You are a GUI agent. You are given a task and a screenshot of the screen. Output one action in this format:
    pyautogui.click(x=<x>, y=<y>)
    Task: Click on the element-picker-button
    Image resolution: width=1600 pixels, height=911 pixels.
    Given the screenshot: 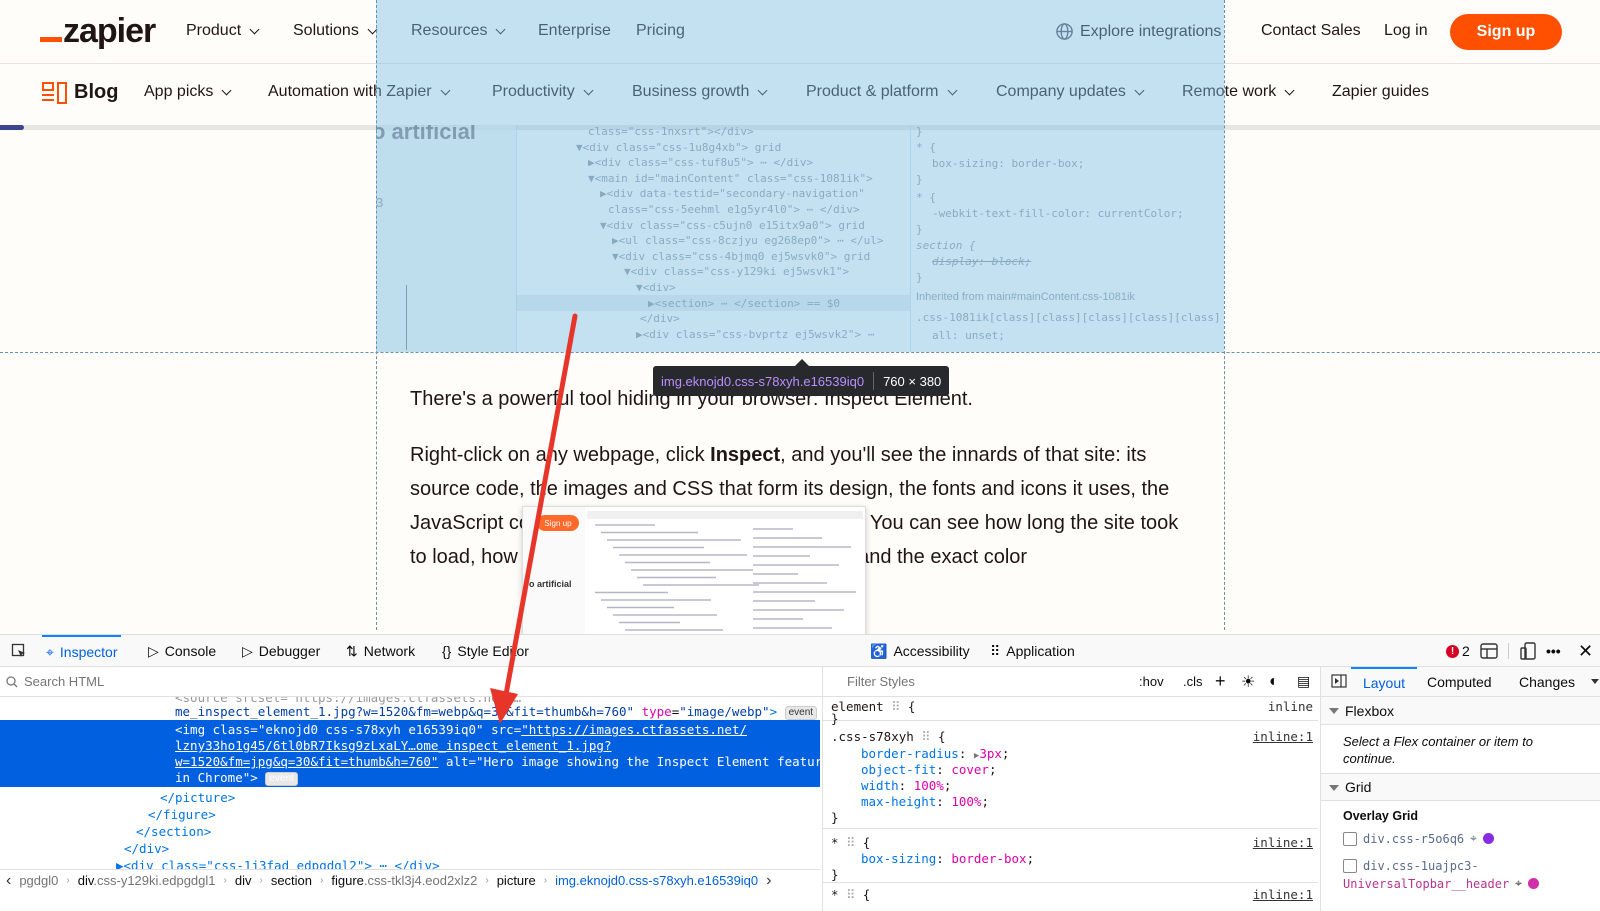 What is the action you would take?
    pyautogui.click(x=19, y=651)
    